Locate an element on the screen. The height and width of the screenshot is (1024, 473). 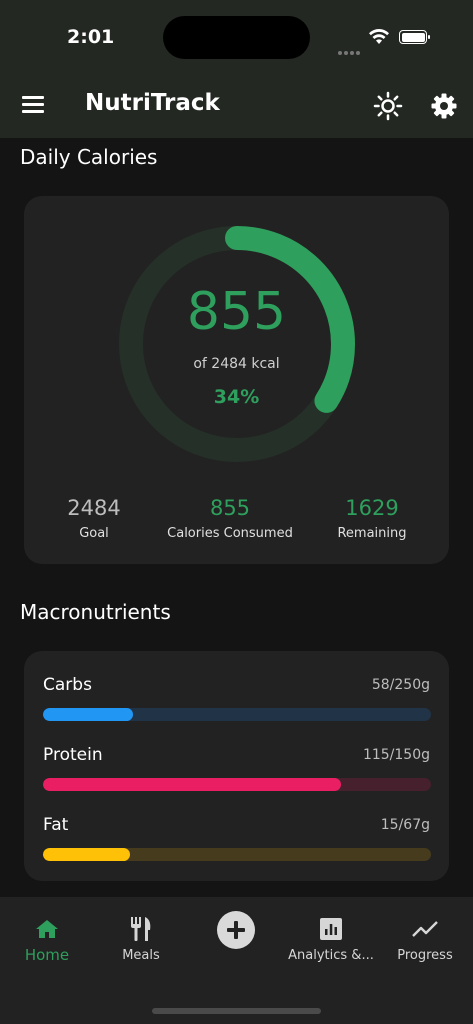
macro-protein-track is located at coordinates (237, 784).